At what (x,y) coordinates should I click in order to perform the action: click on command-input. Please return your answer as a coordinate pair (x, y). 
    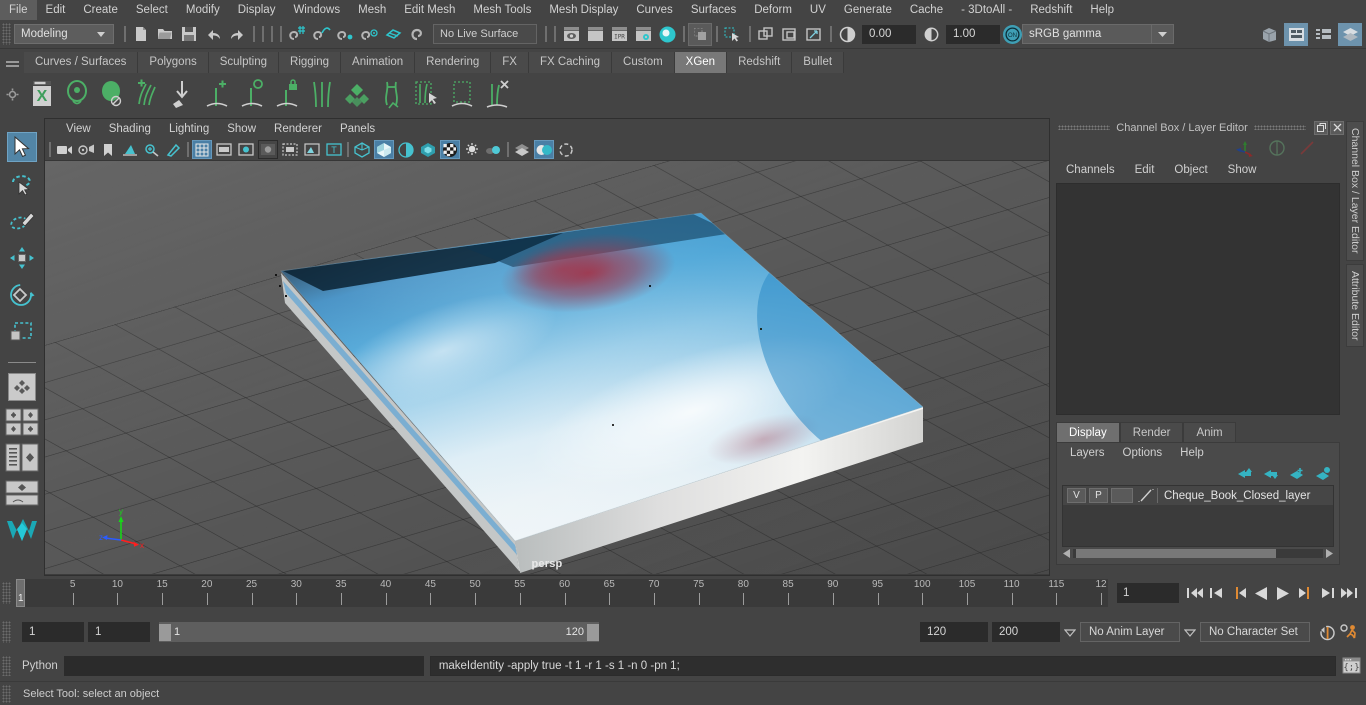
    Looking at the image, I should click on (243, 665).